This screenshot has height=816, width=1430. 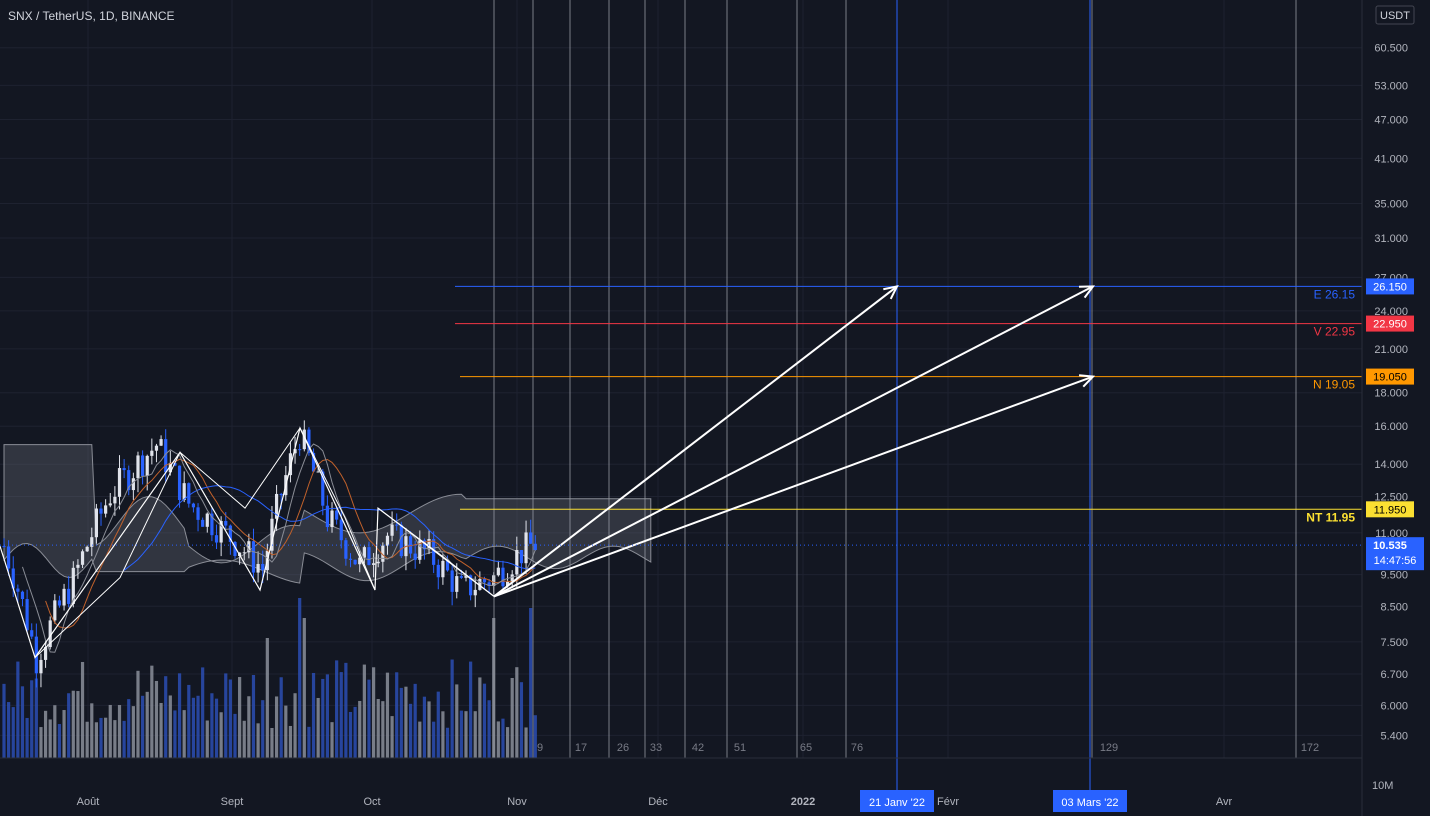 What do you see at coordinates (695, 441) in the screenshot?
I see `projection-arrow` at bounding box center [695, 441].